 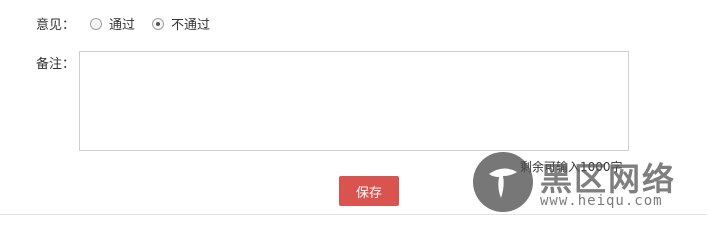 What do you see at coordinates (158, 23) in the screenshot?
I see `radio-reject-circle` at bounding box center [158, 23].